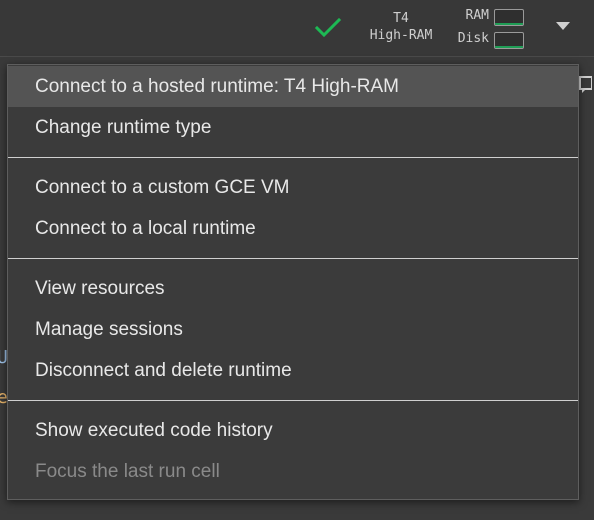 The width and height of the screenshot is (594, 520). Describe the element at coordinates (509, 24) in the screenshot. I see `ram-usage-fill` at that location.